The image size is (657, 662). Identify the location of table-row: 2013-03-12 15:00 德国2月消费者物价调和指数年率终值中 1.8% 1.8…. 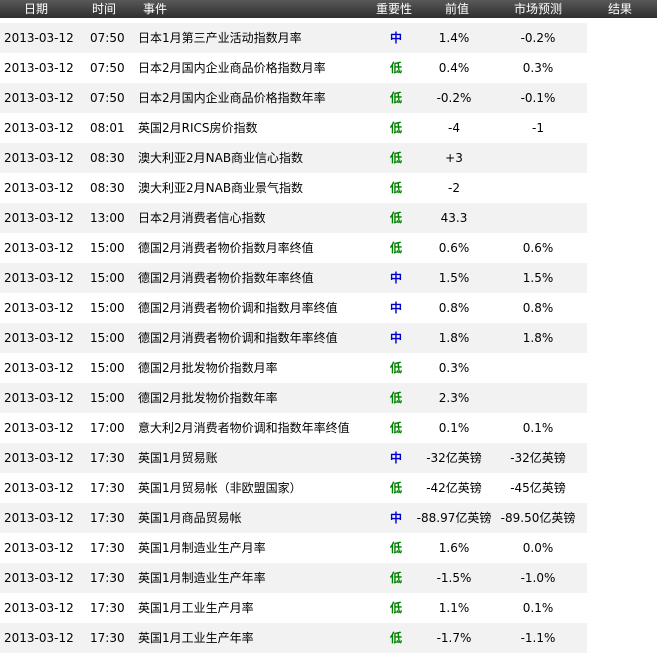
(293, 338).